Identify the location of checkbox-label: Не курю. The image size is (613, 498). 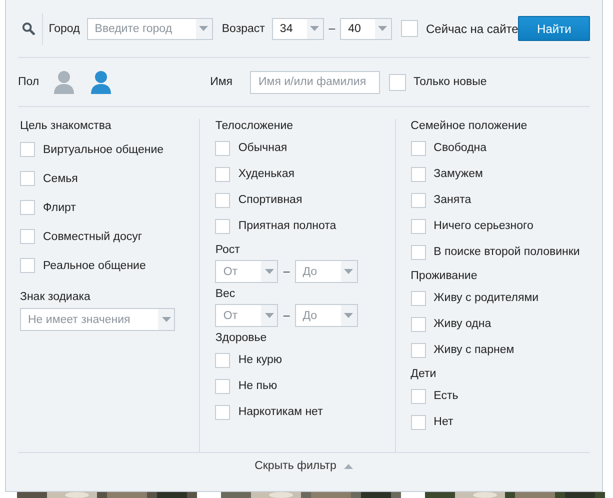
(260, 360).